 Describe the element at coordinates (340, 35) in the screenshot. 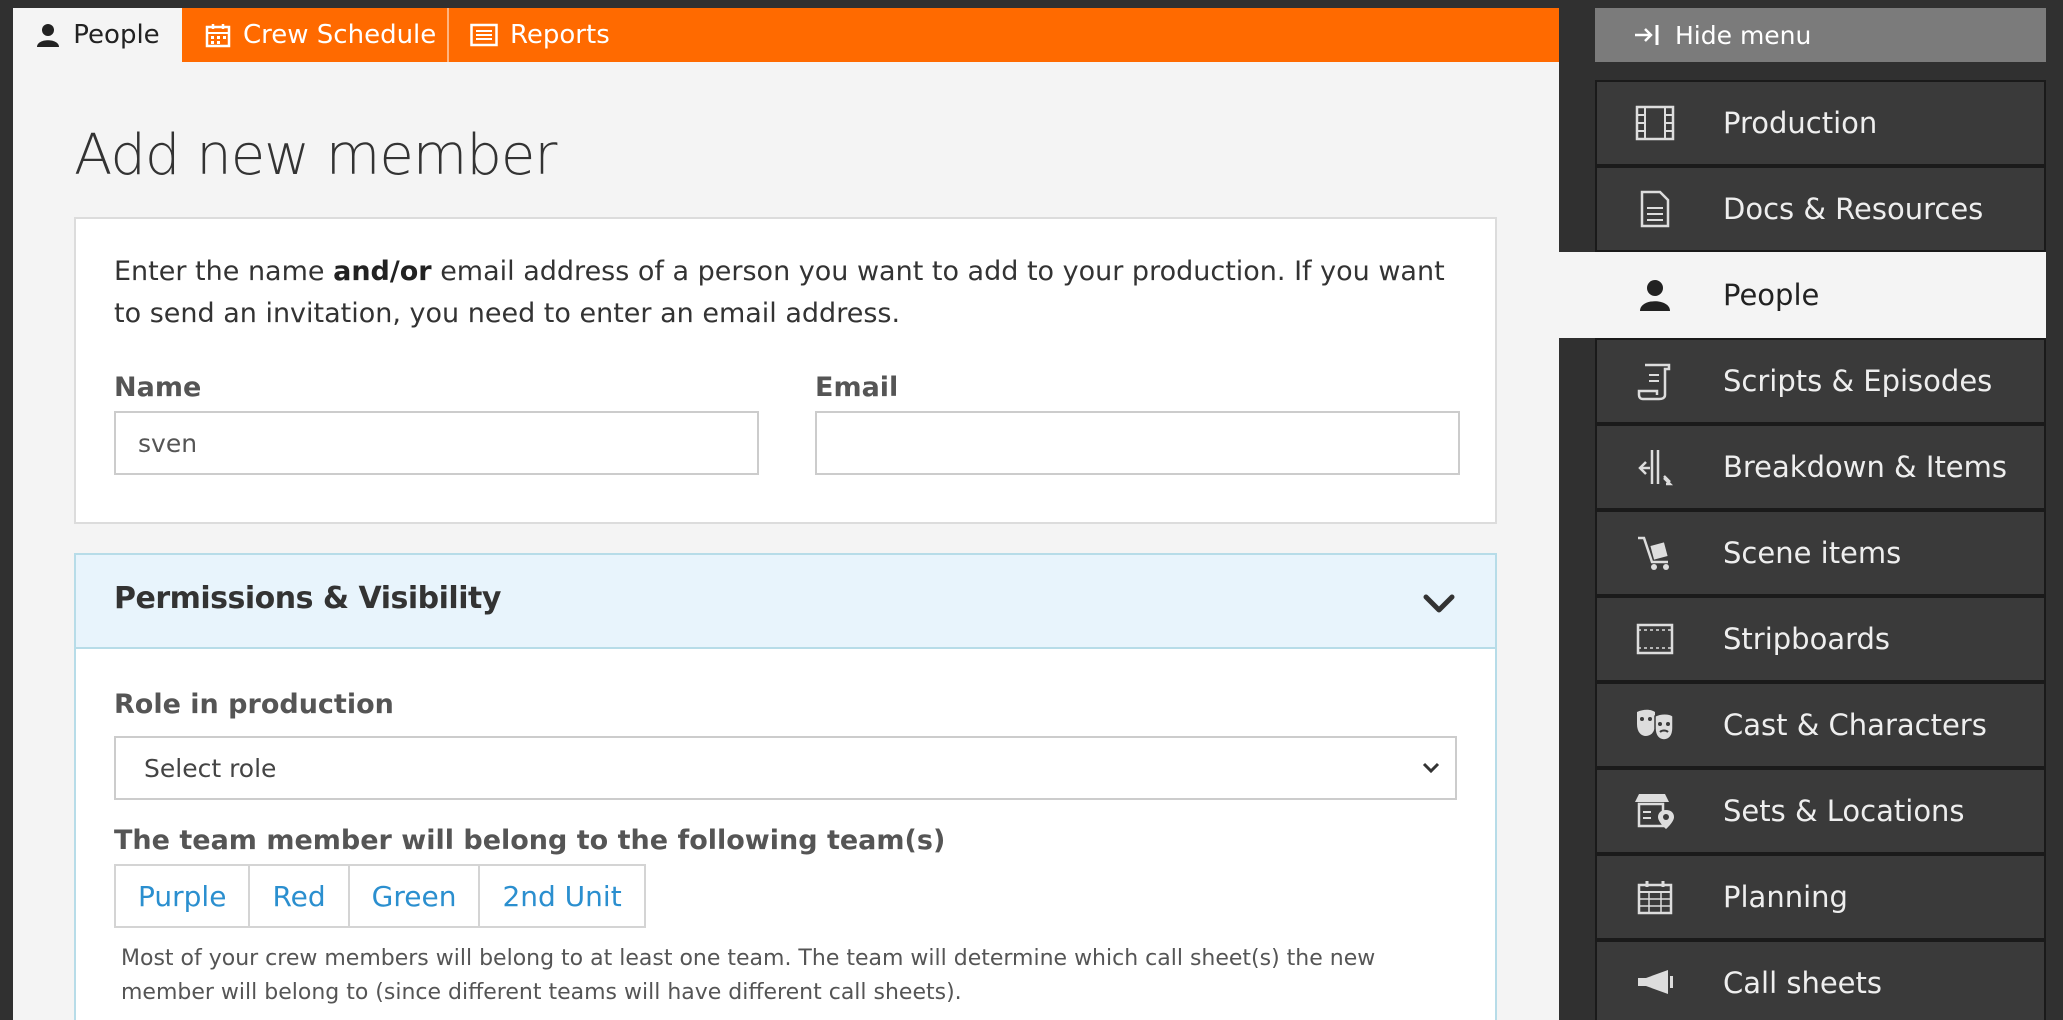

I see `tab-label: Crew Schedule` at that location.